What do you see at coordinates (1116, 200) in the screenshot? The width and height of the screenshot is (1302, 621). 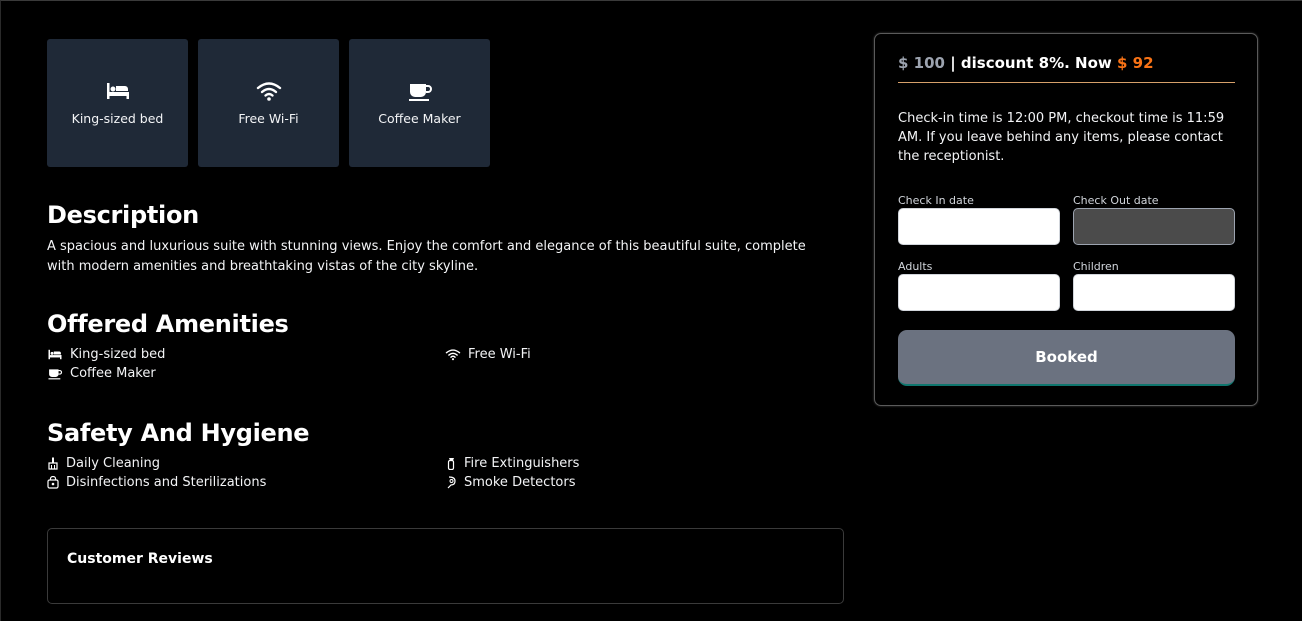 I see `checkout-date-label: Check Out date` at bounding box center [1116, 200].